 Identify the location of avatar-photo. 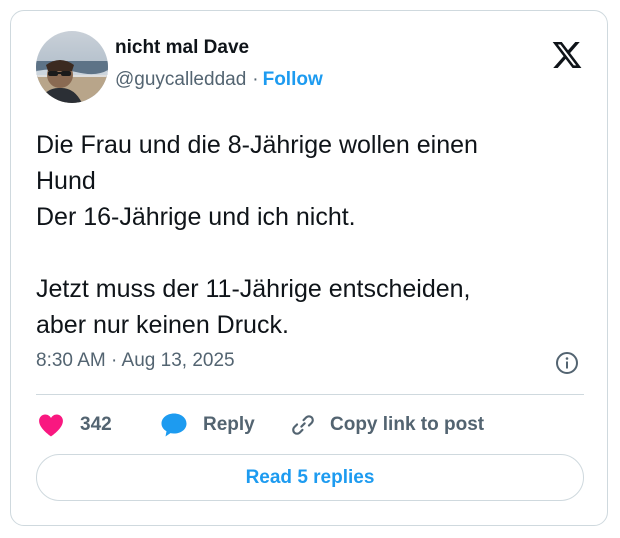
(72, 67).